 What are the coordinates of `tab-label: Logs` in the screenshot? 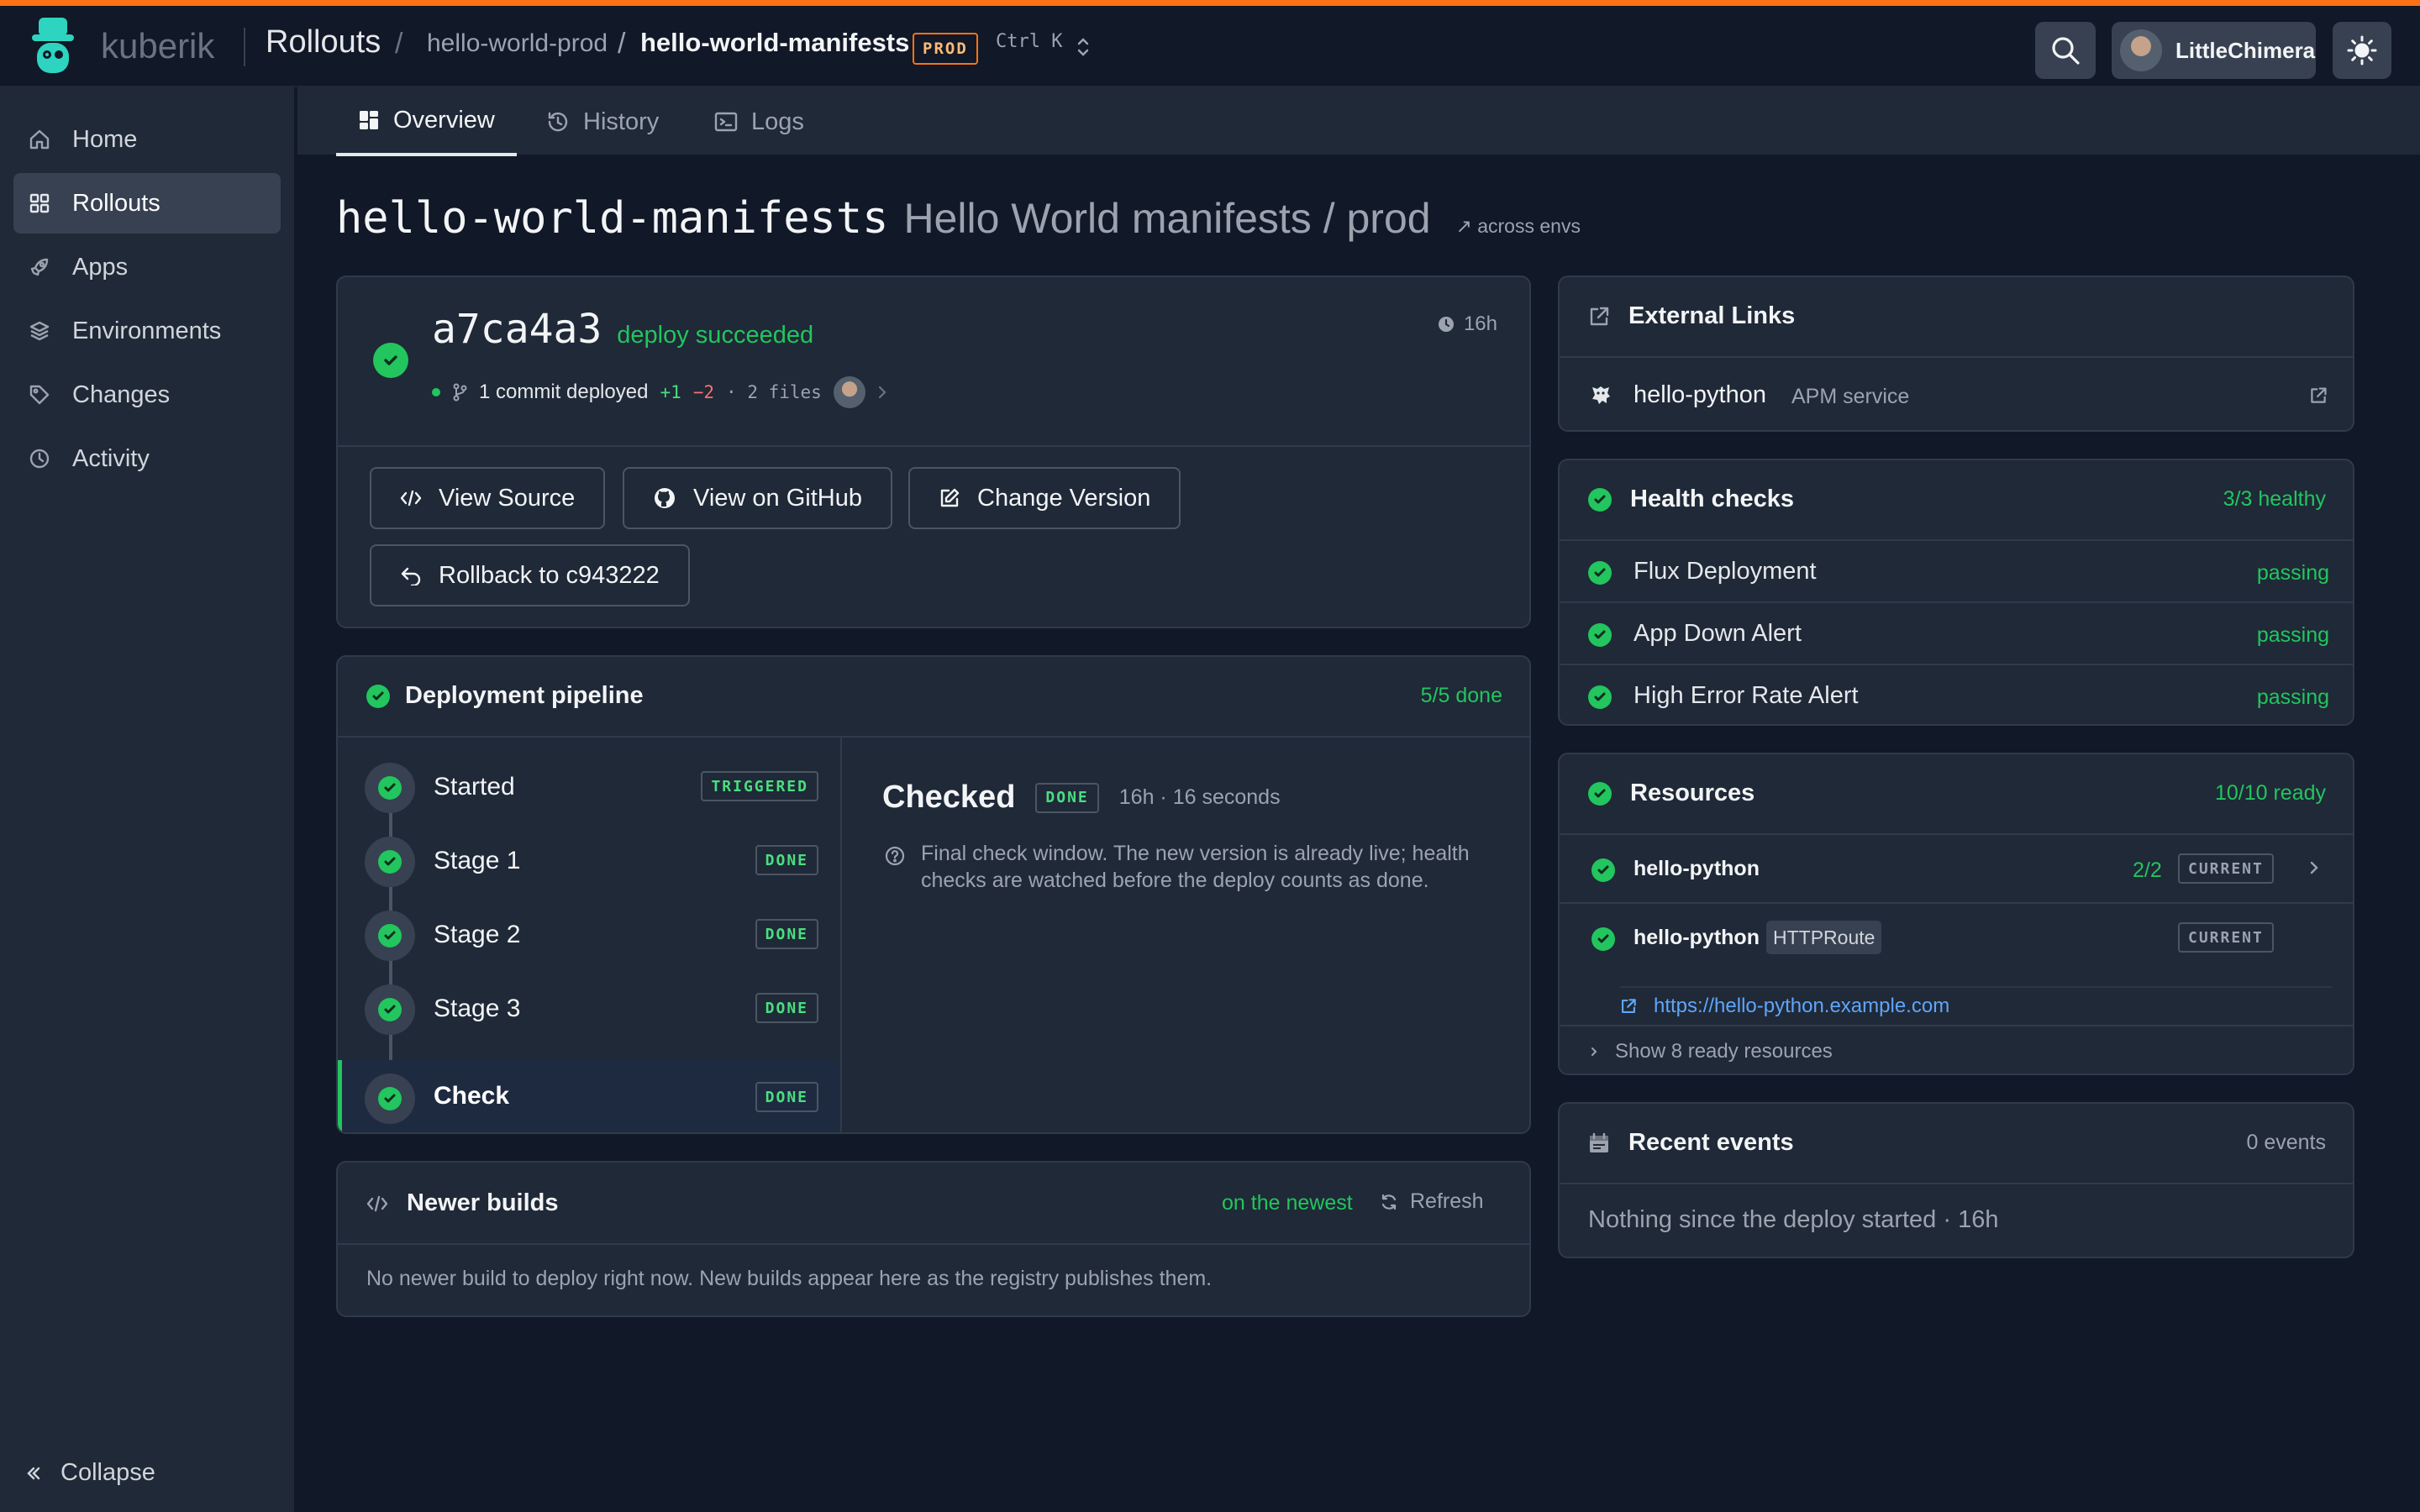 It's located at (778, 121).